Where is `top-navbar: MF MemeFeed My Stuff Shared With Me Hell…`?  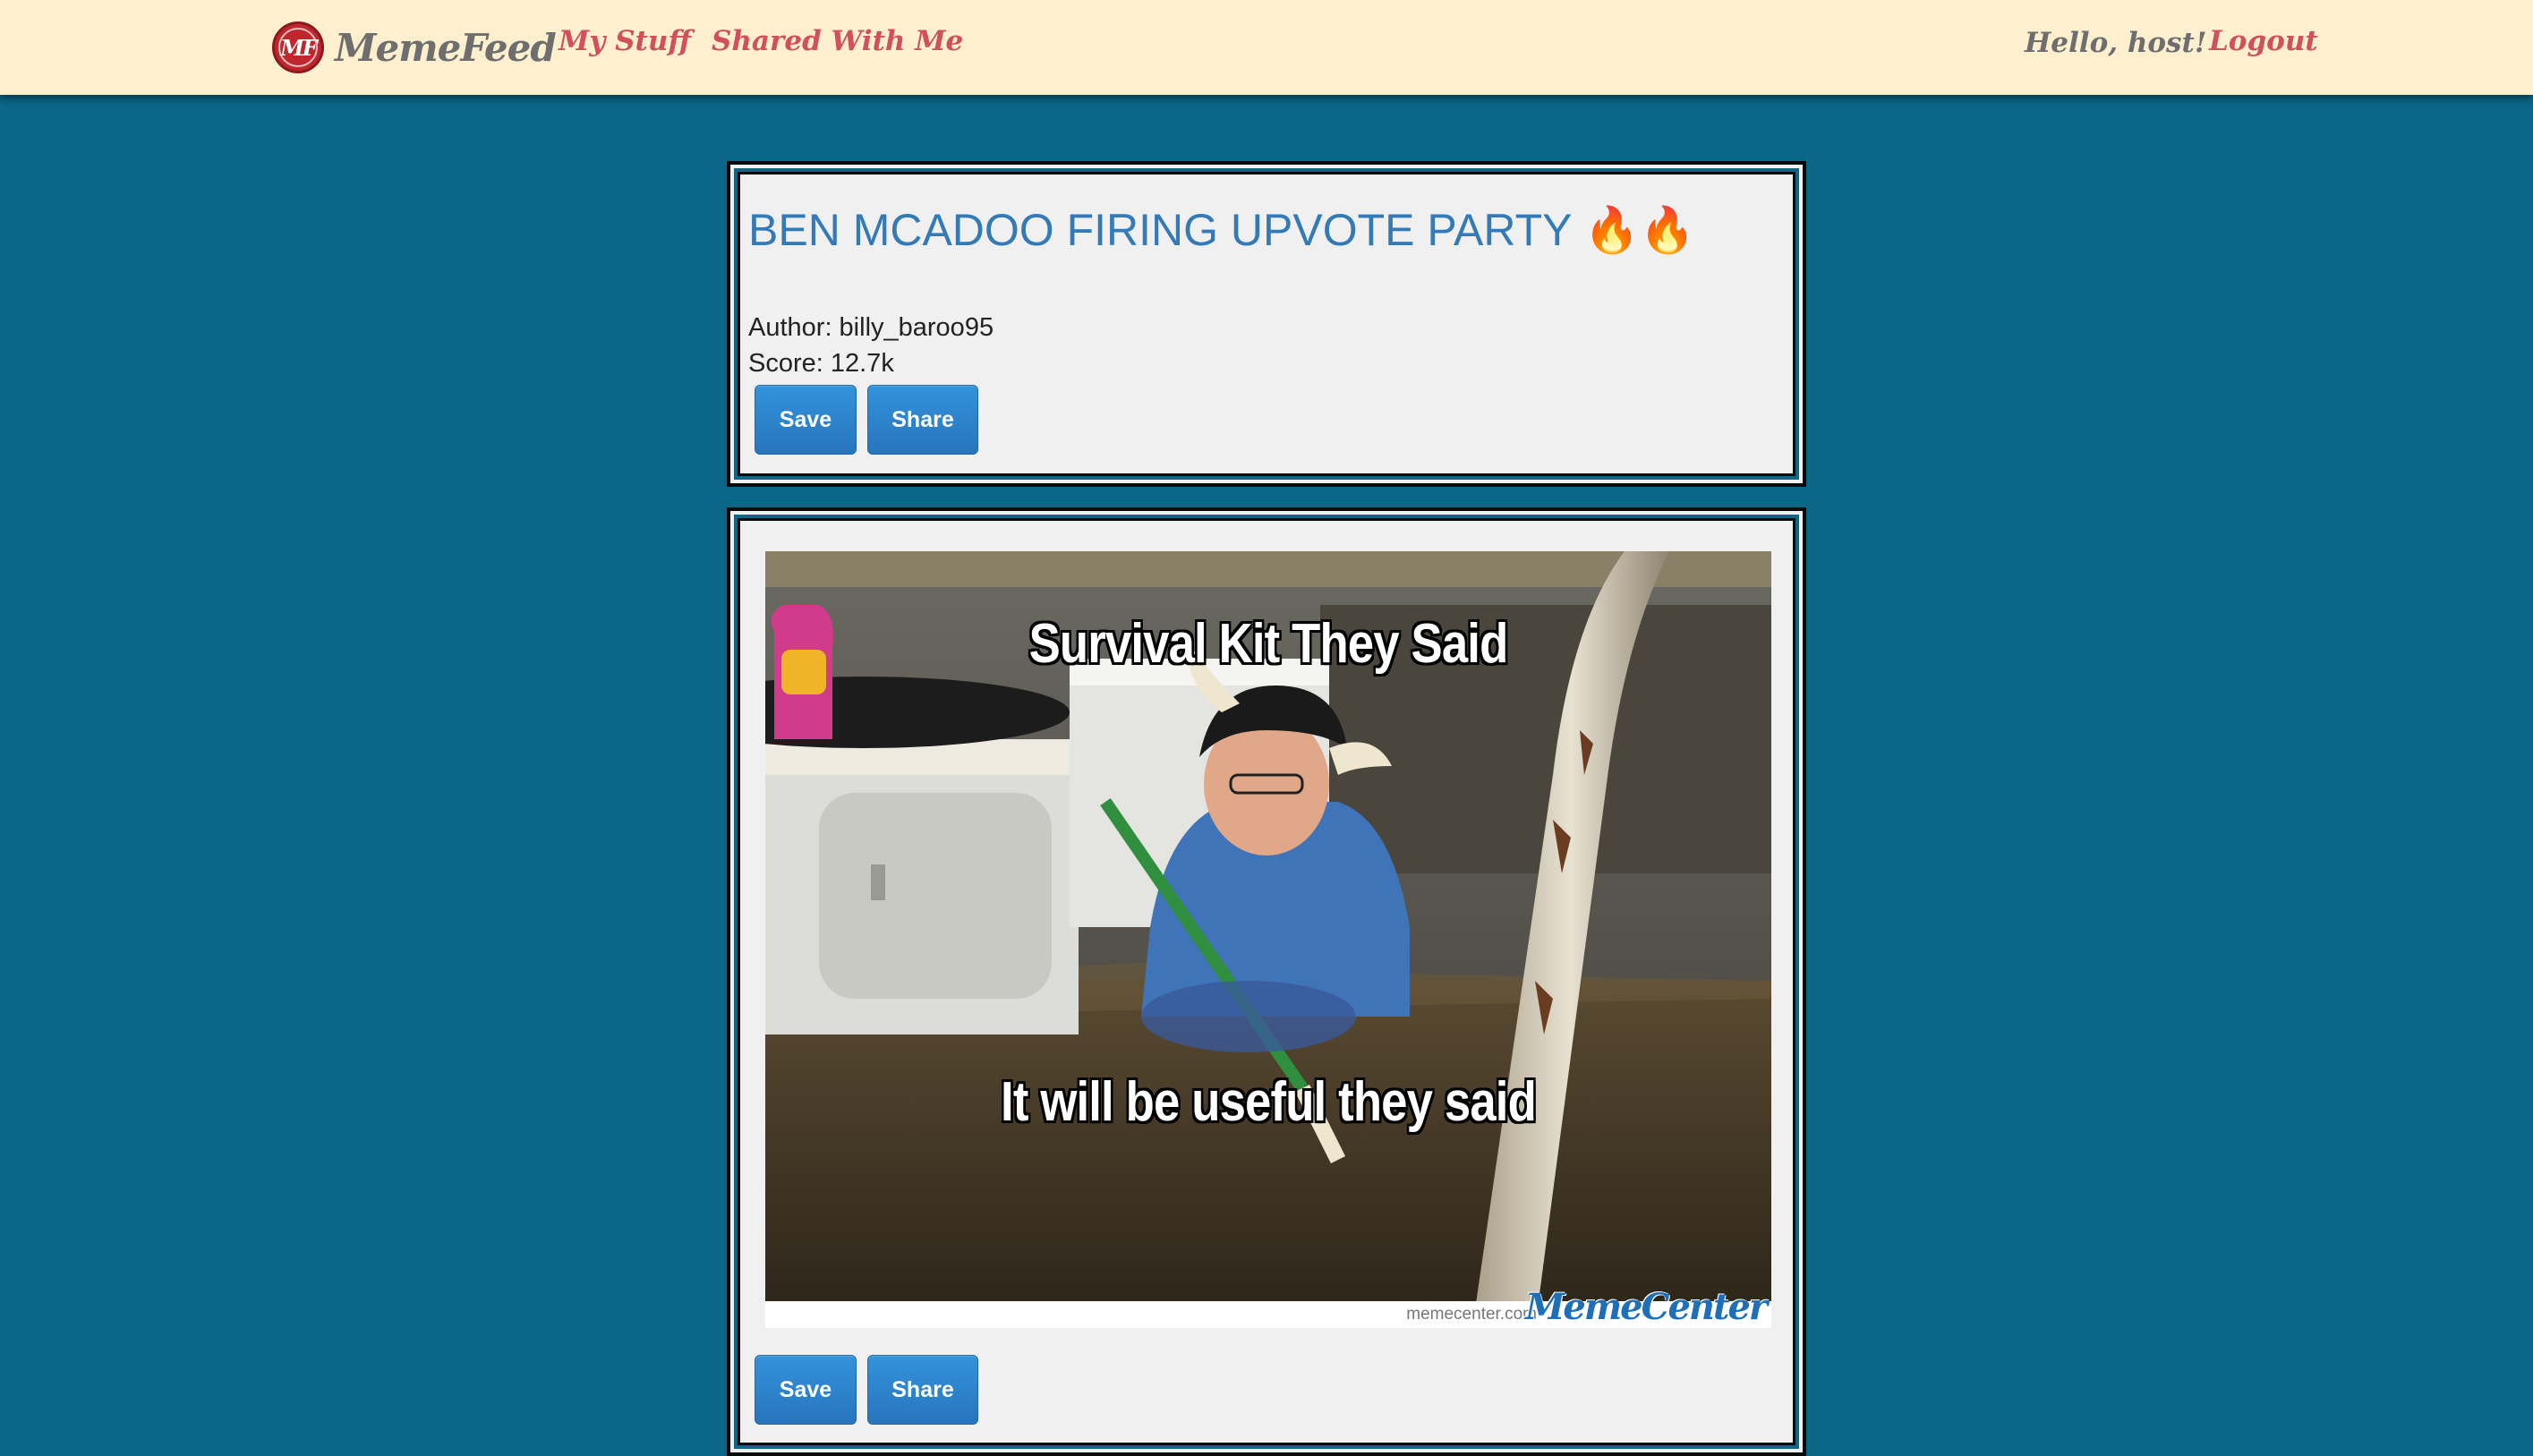 top-navbar: MF MemeFeed My Stuff Shared With Me Hell… is located at coordinates (1266, 47).